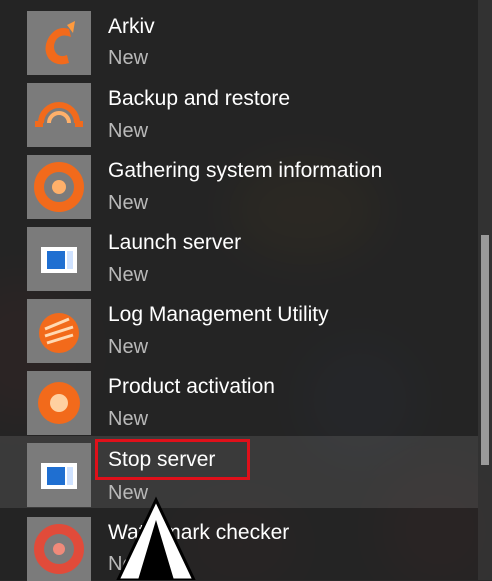  Describe the element at coordinates (59, 259) in the screenshot. I see `launch-server-icon` at that location.